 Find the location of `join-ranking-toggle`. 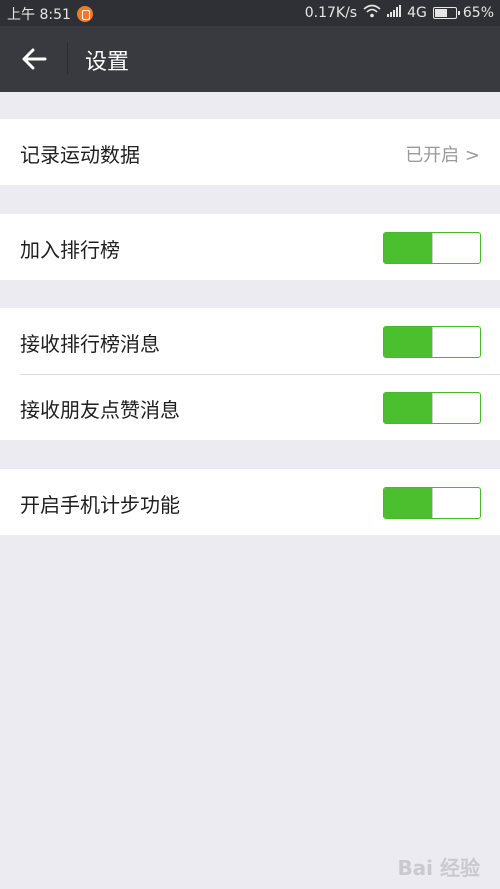

join-ranking-toggle is located at coordinates (432, 248).